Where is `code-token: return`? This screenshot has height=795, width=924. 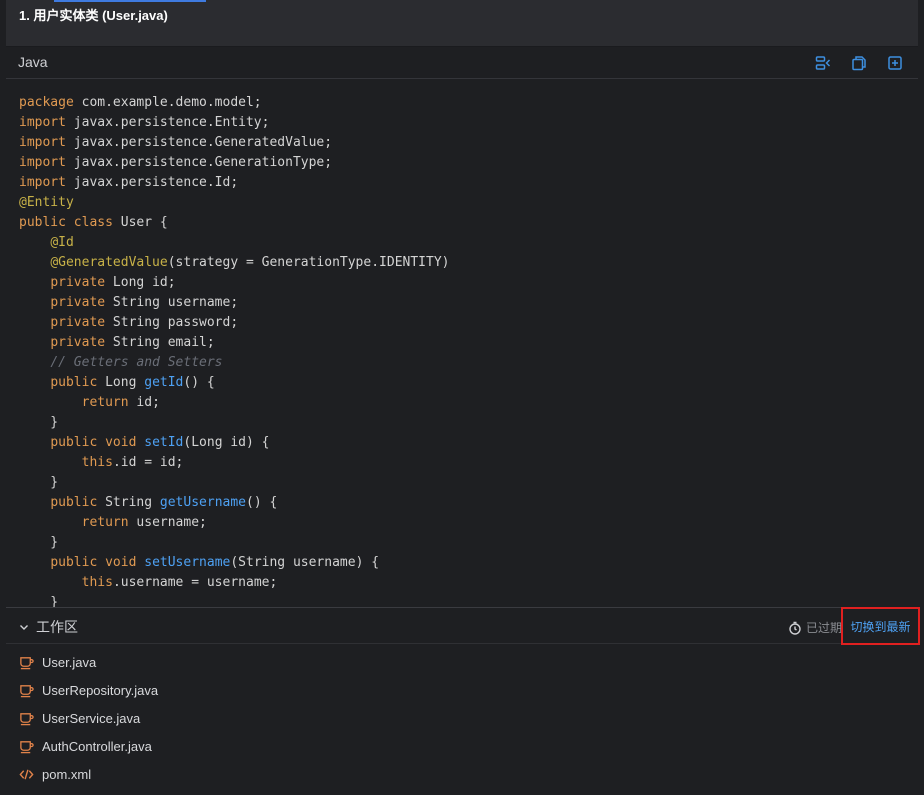 code-token: return is located at coordinates (105, 522).